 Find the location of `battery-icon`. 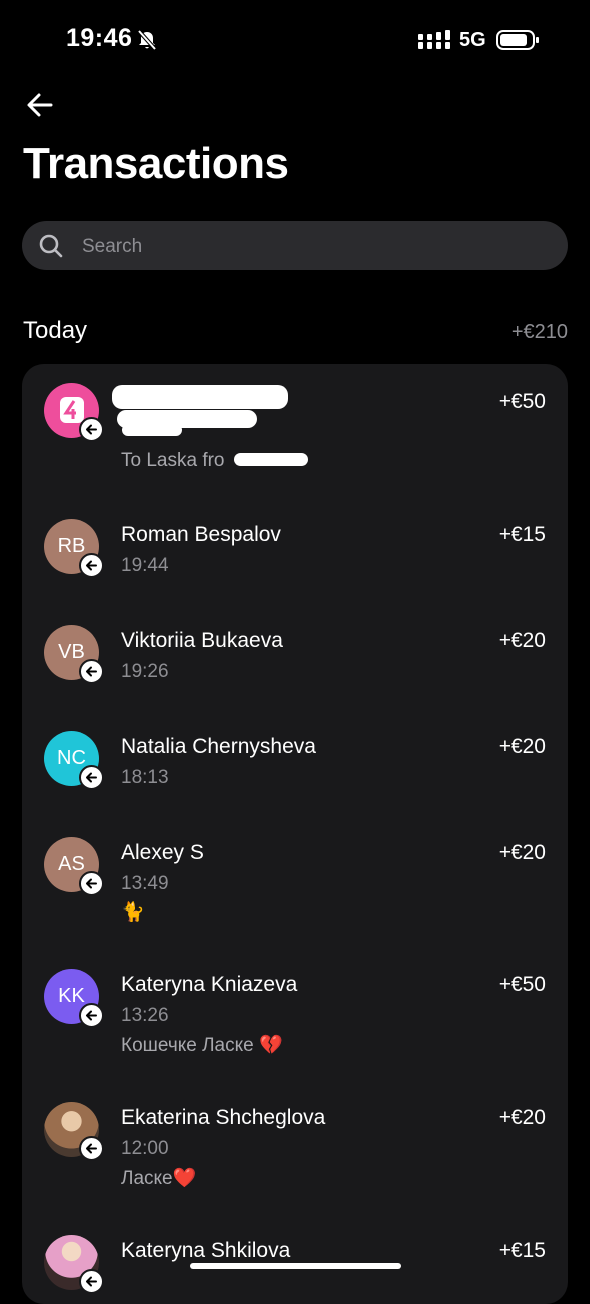

battery-icon is located at coordinates (518, 42).